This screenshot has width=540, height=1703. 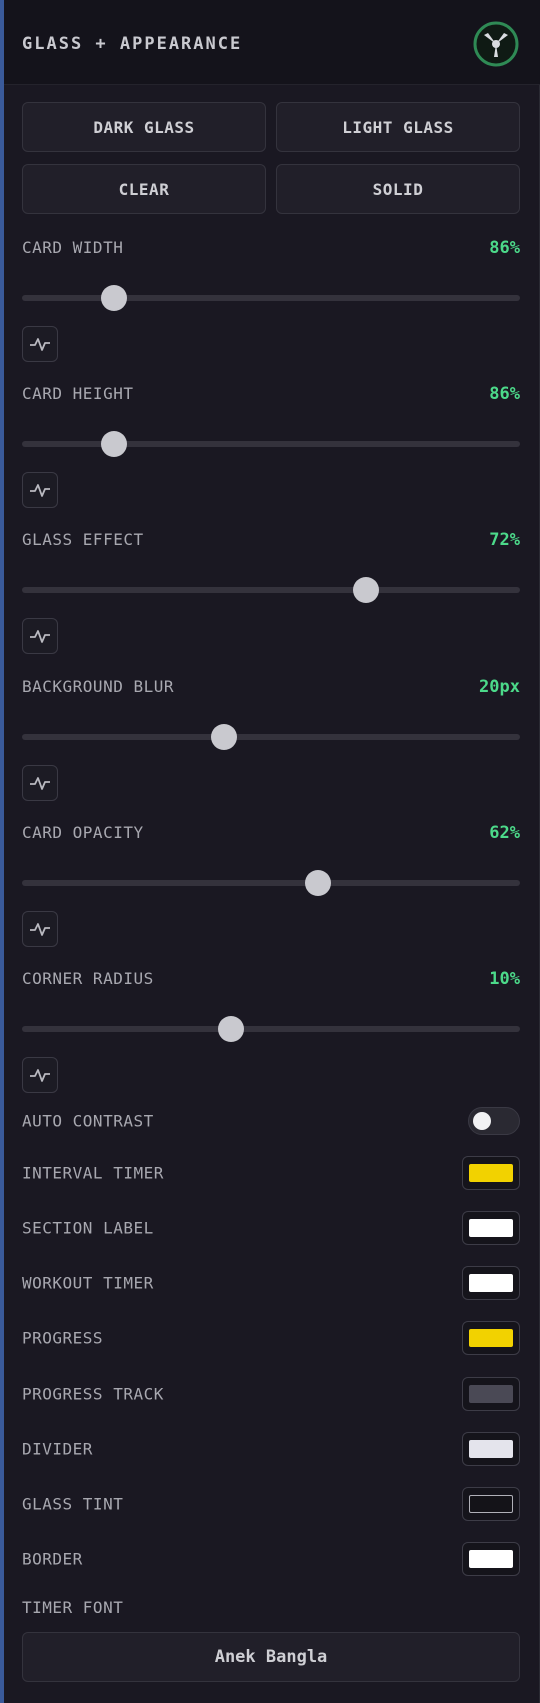 I want to click on toggle-knob, so click(x=482, y=1121).